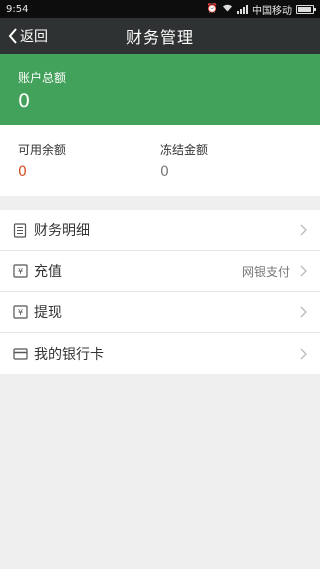 This screenshot has height=569, width=320. I want to click on yen-withdraw-icon: ¥, so click(20, 312).